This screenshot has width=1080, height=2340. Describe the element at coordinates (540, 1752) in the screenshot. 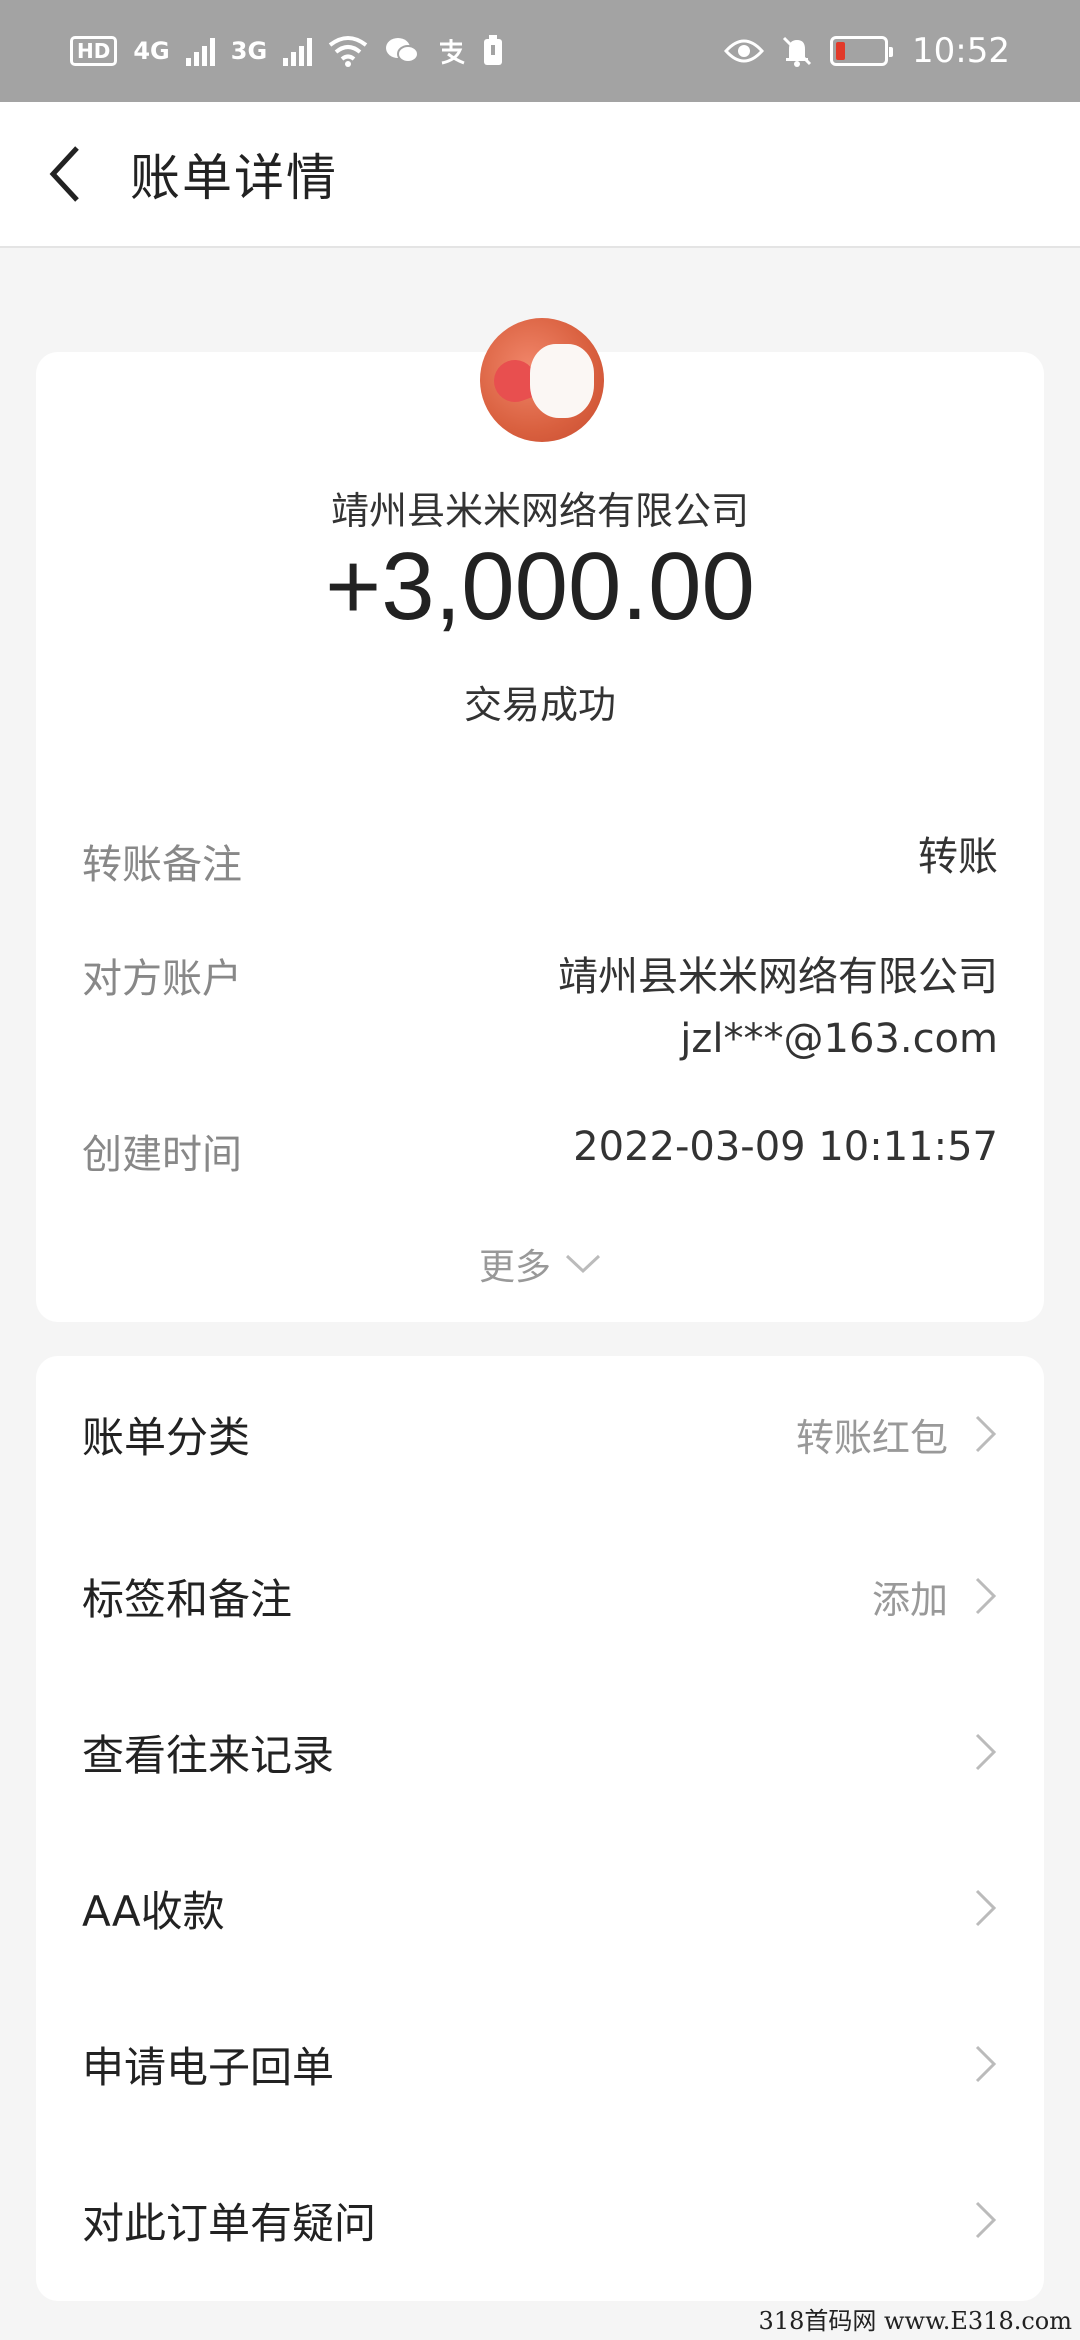

I see `menu-item-transaction-history: 查看往来记录` at that location.